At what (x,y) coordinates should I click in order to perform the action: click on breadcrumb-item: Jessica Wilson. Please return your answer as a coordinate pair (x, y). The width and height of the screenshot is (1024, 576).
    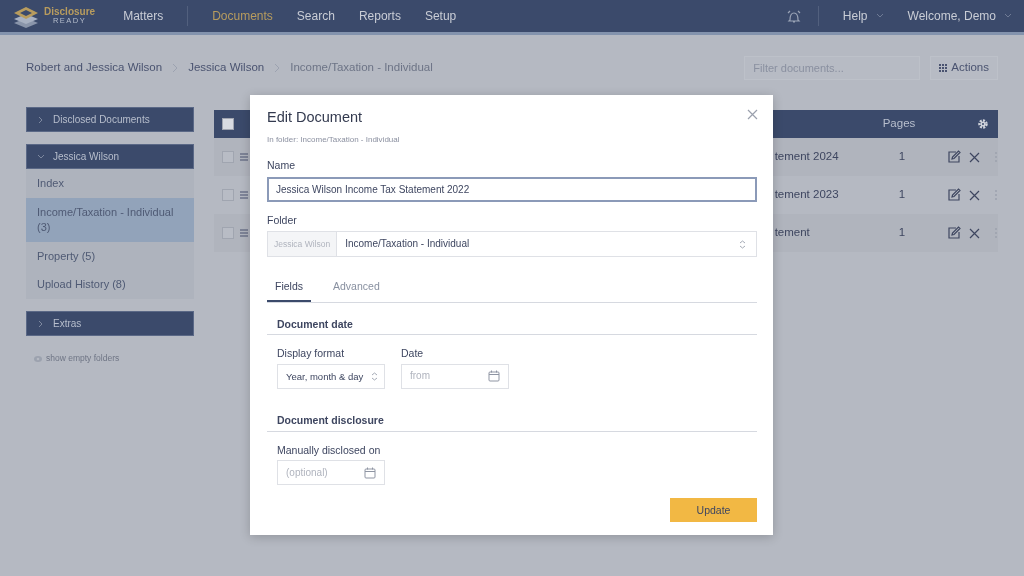
    Looking at the image, I should click on (226, 68).